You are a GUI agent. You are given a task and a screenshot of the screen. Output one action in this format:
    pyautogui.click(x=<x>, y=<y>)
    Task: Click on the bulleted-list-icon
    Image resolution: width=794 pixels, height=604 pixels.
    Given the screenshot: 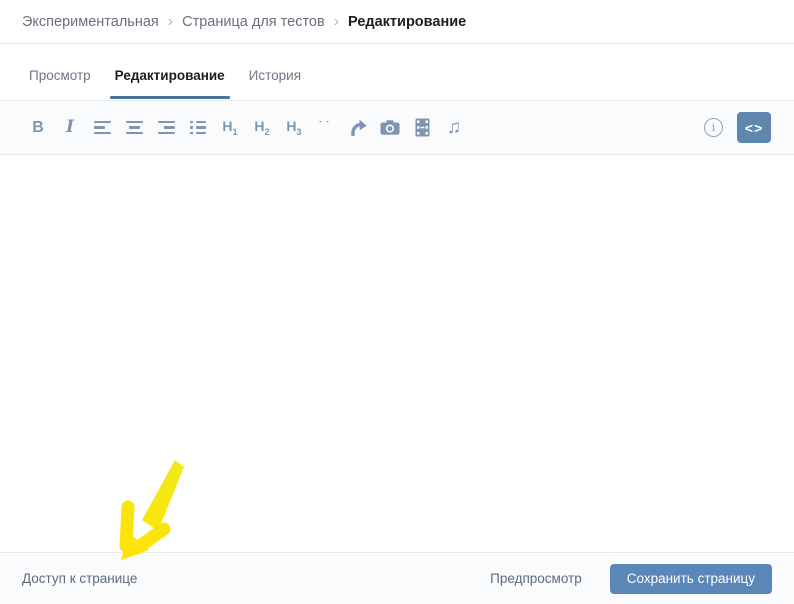 What is the action you would take?
    pyautogui.click(x=198, y=127)
    